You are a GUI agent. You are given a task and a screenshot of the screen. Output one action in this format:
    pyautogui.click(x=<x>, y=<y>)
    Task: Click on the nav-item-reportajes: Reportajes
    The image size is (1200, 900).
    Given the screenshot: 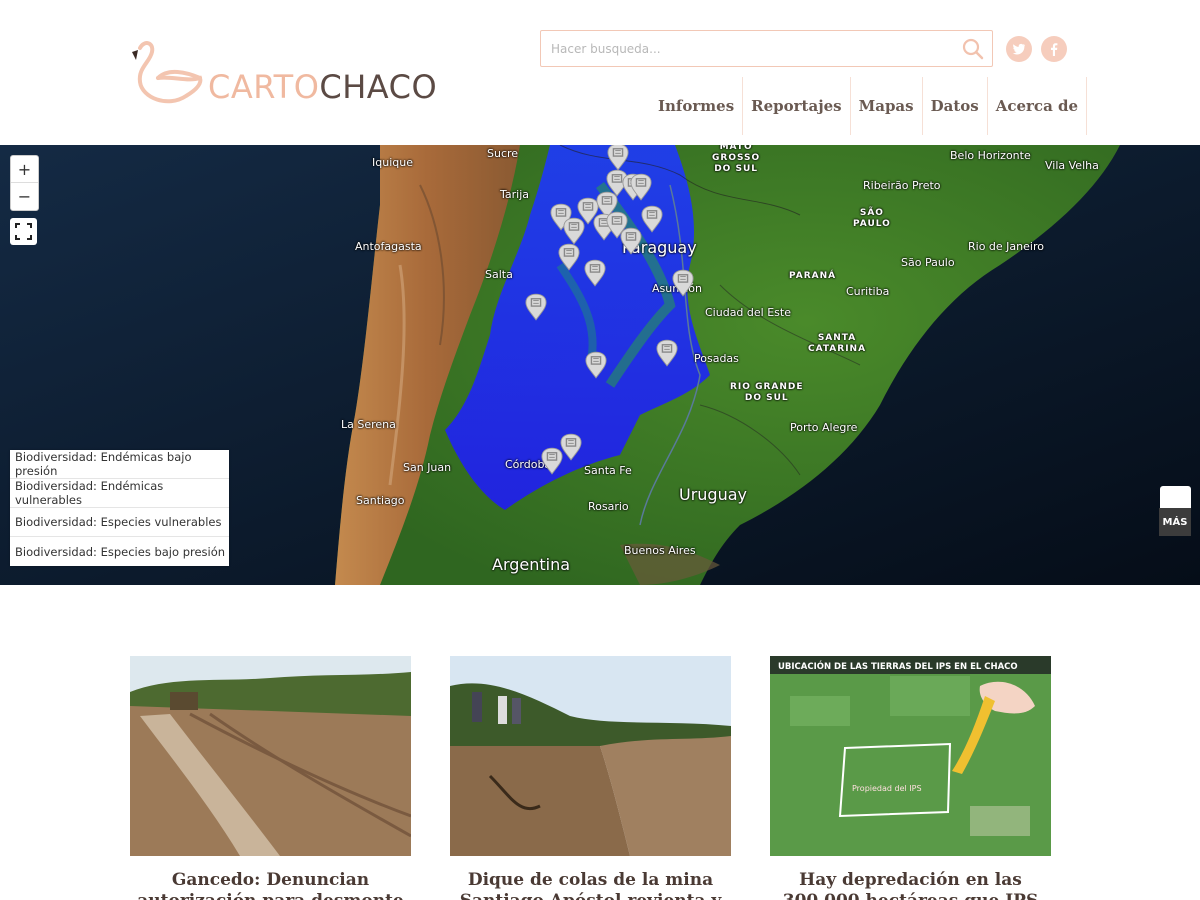 What is the action you would take?
    pyautogui.click(x=795, y=106)
    